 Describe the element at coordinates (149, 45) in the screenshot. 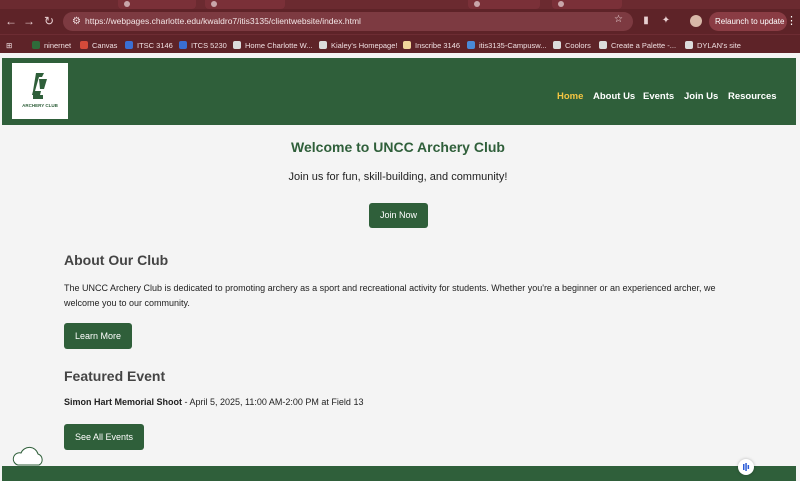

I see `bookmark-item: ITSC 3146` at that location.